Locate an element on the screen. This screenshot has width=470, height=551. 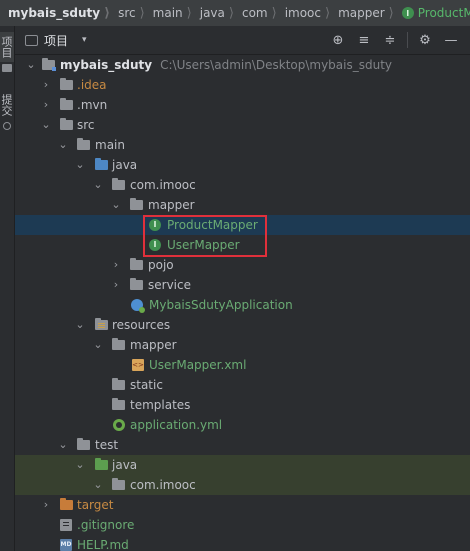
tree-row-test-com-imooc: ⌄ com.imooc is located at coordinates (242, 485).